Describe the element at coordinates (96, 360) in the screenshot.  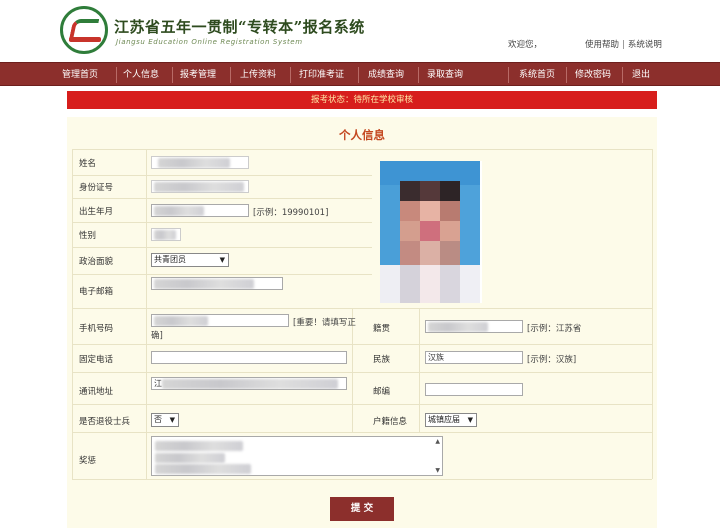
I see `label-landline: 固定电话` at that location.